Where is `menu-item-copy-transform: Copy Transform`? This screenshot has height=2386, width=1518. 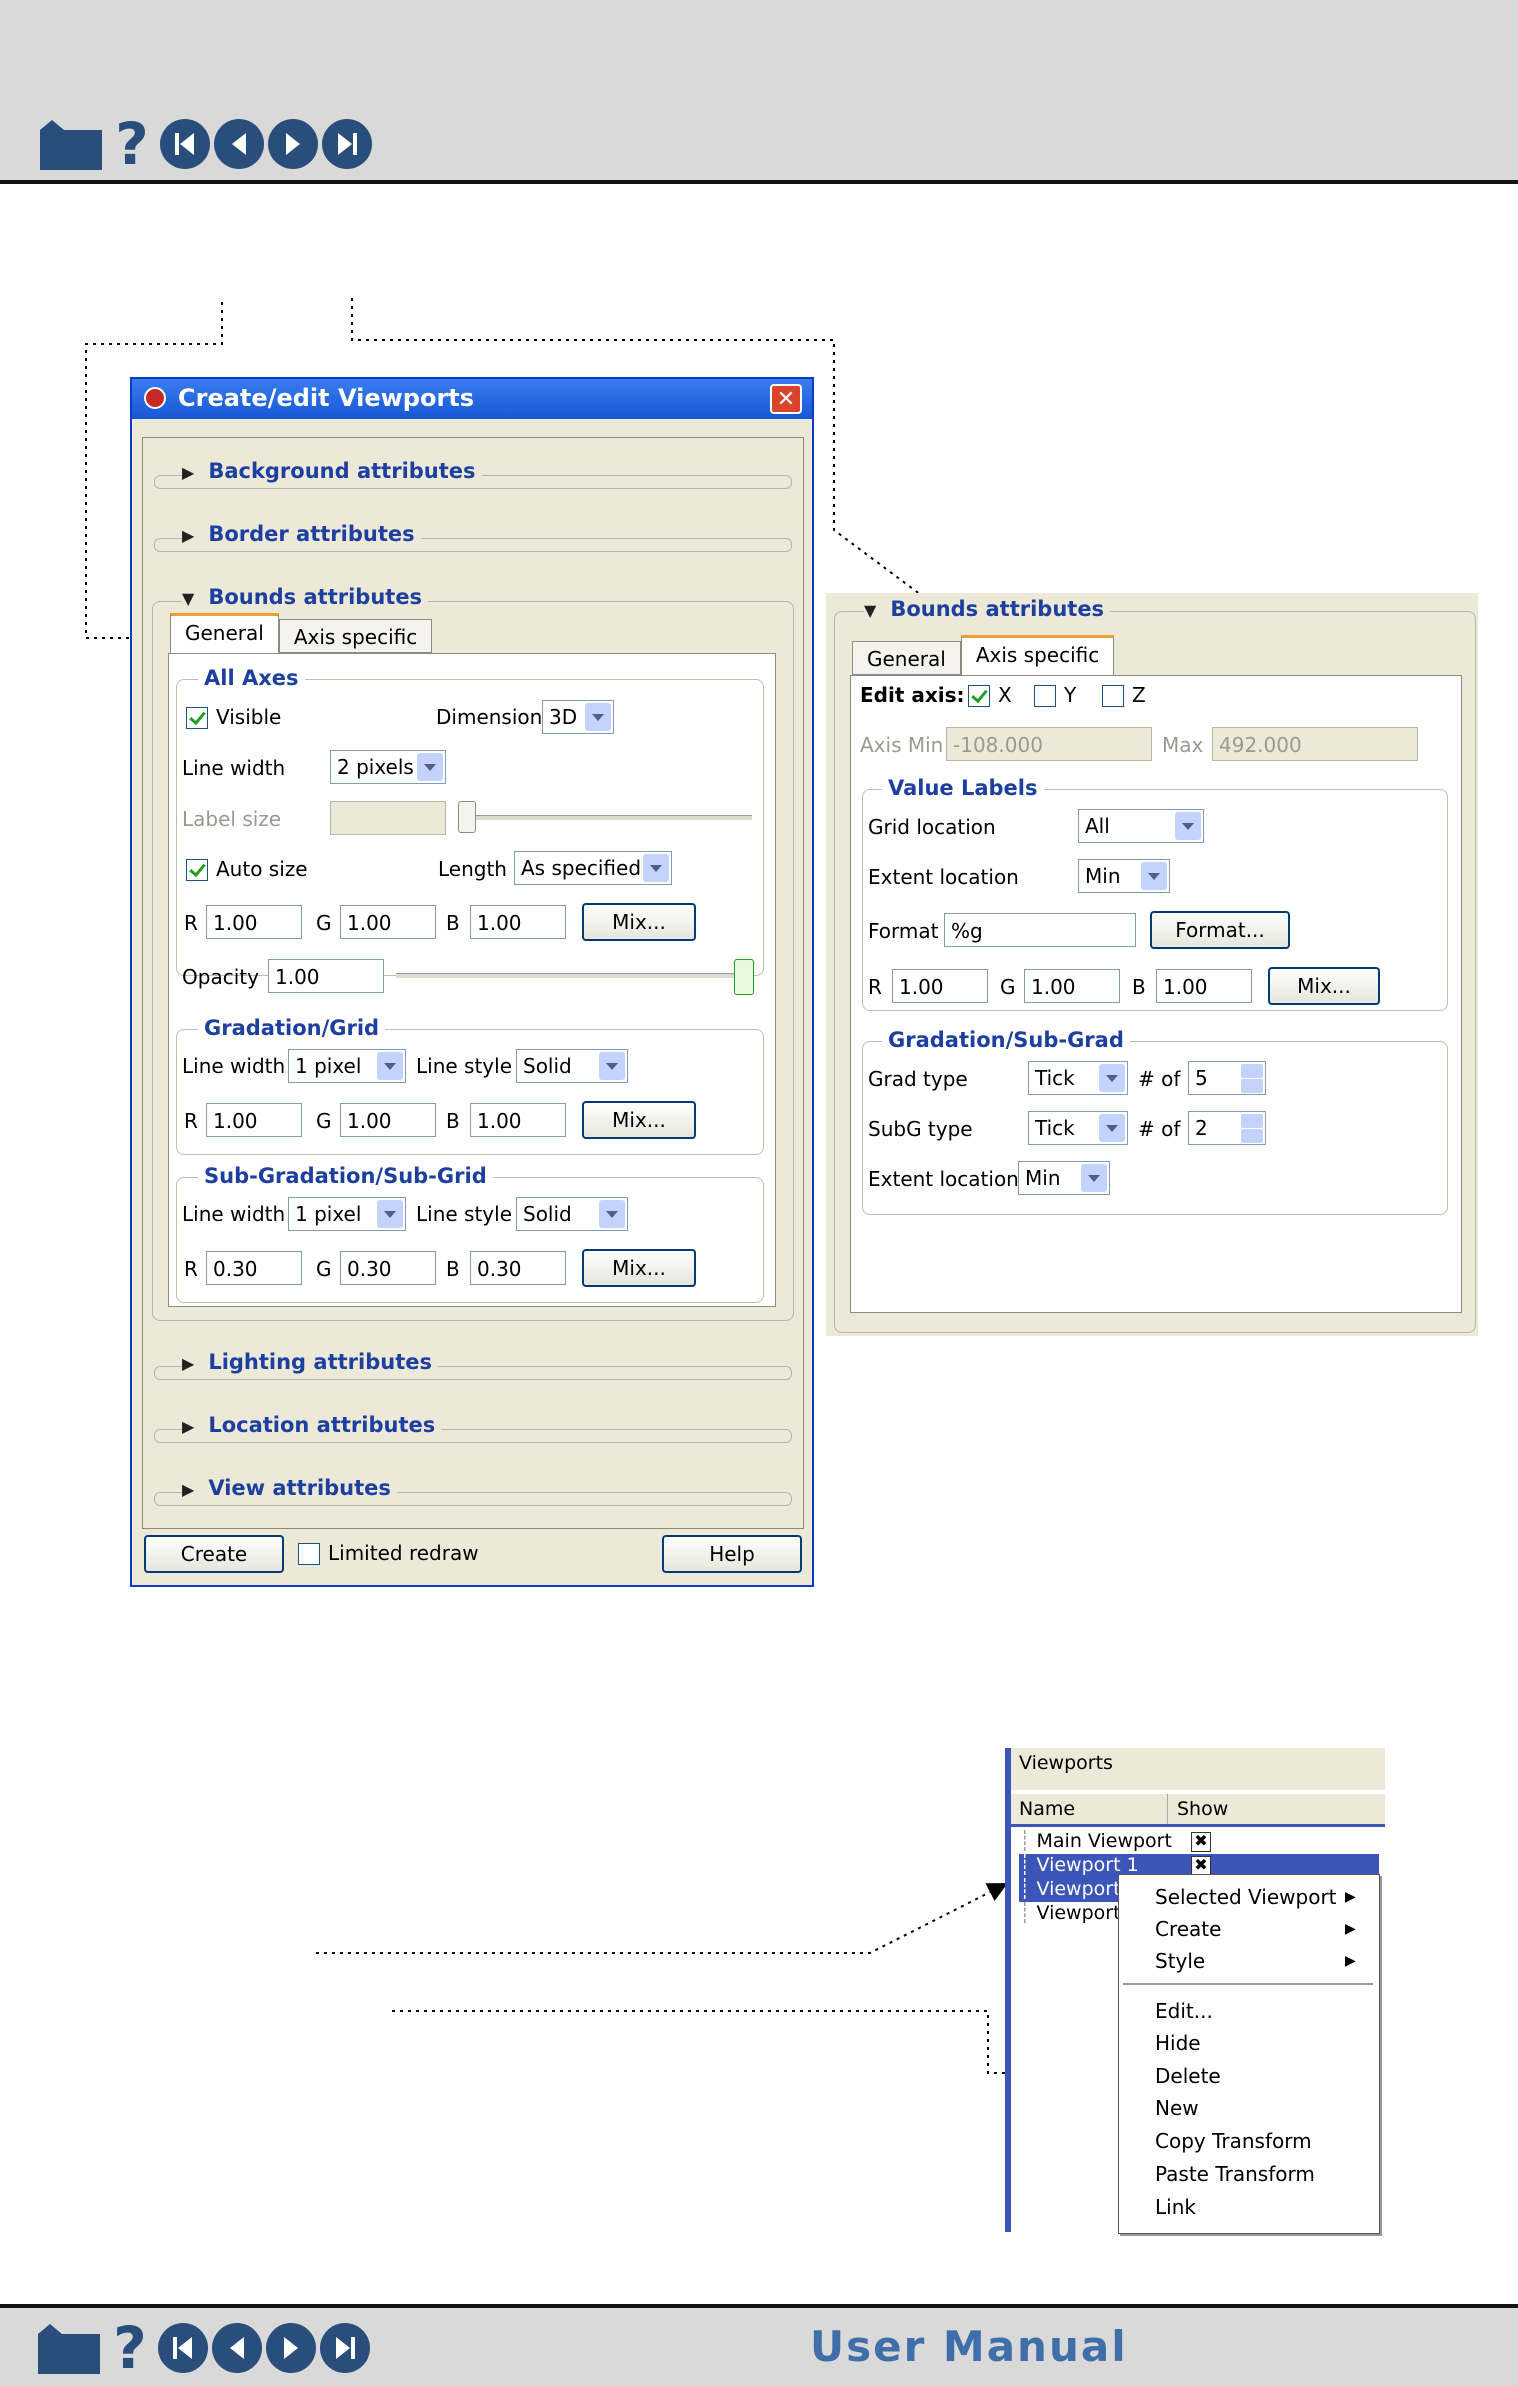
menu-item-copy-transform: Copy Transform is located at coordinates (1233, 2141).